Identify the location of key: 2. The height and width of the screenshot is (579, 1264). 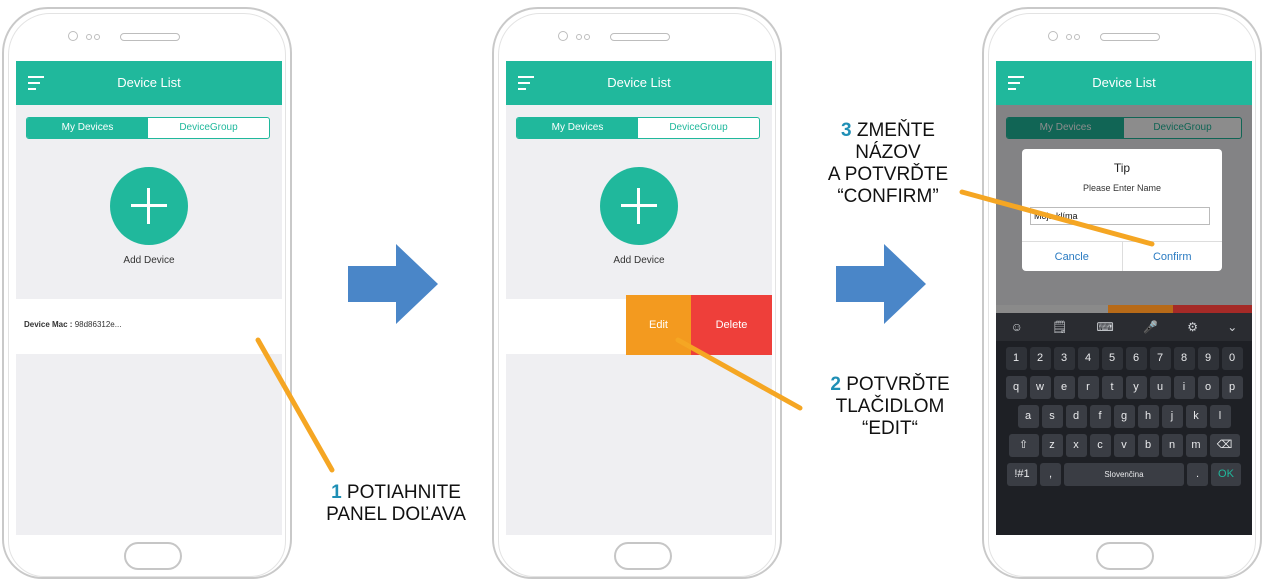
(1040, 358).